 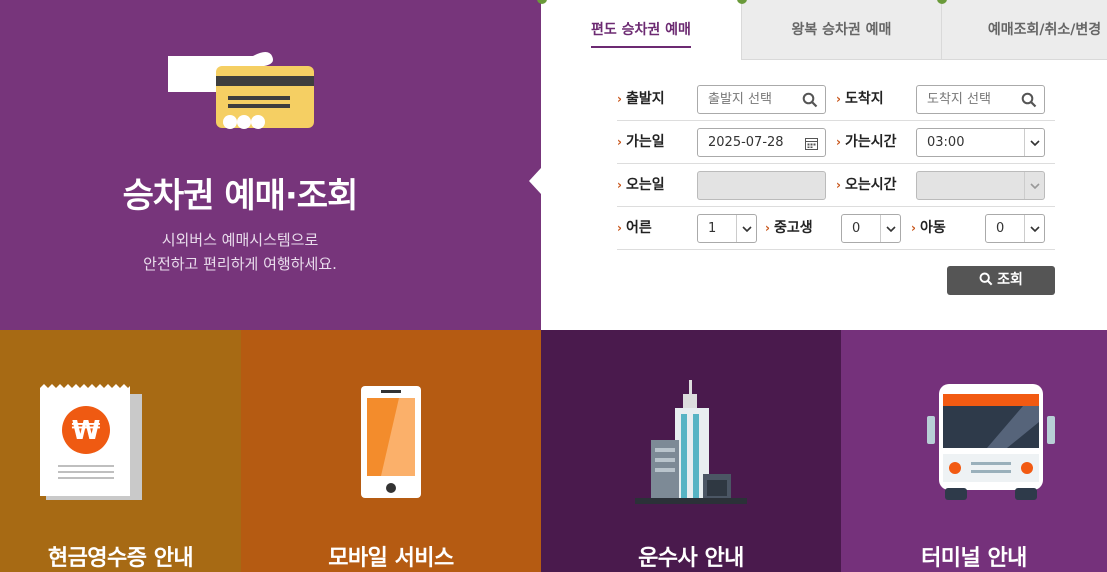 I want to click on tile-terminal-info: 터미널 안내, so click(x=974, y=451).